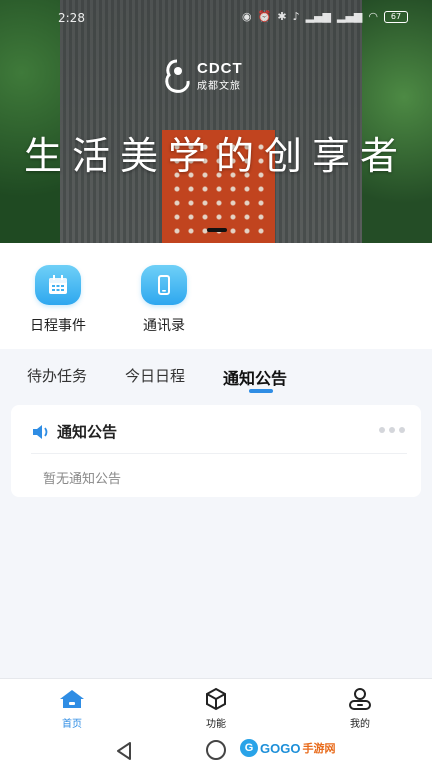  I want to click on watermark-cn: 手游网, so click(319, 748).